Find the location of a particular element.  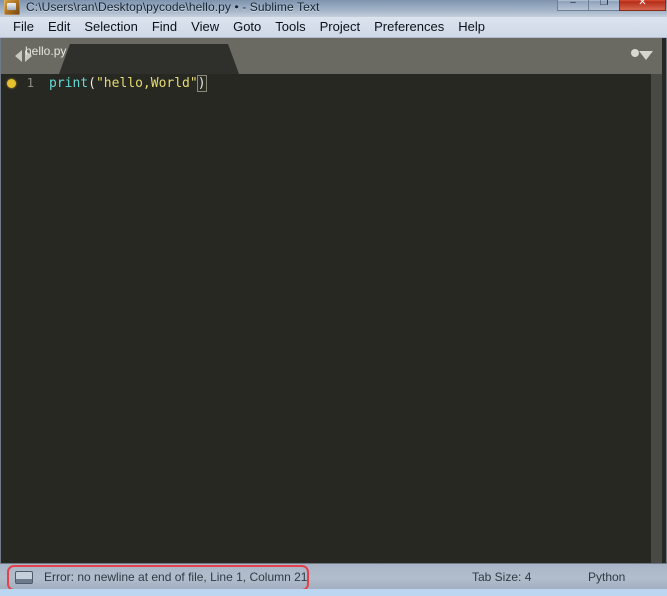

close-button: ✕ is located at coordinates (642, 5).